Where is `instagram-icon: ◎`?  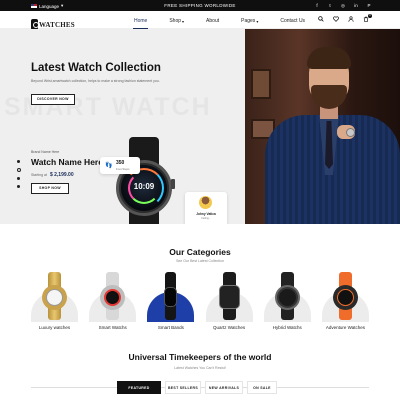
instagram-icon: ◎ is located at coordinates (343, 6).